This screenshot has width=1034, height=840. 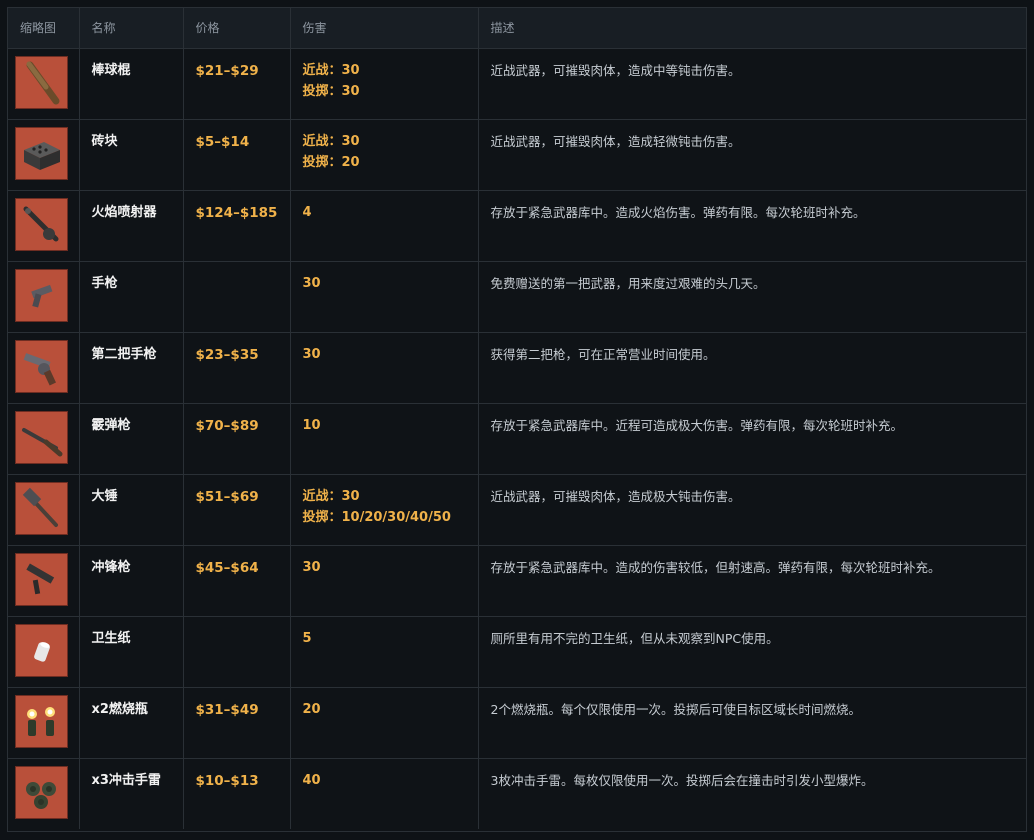 I want to click on name-cell: 冲锋枪, so click(x=131, y=581).